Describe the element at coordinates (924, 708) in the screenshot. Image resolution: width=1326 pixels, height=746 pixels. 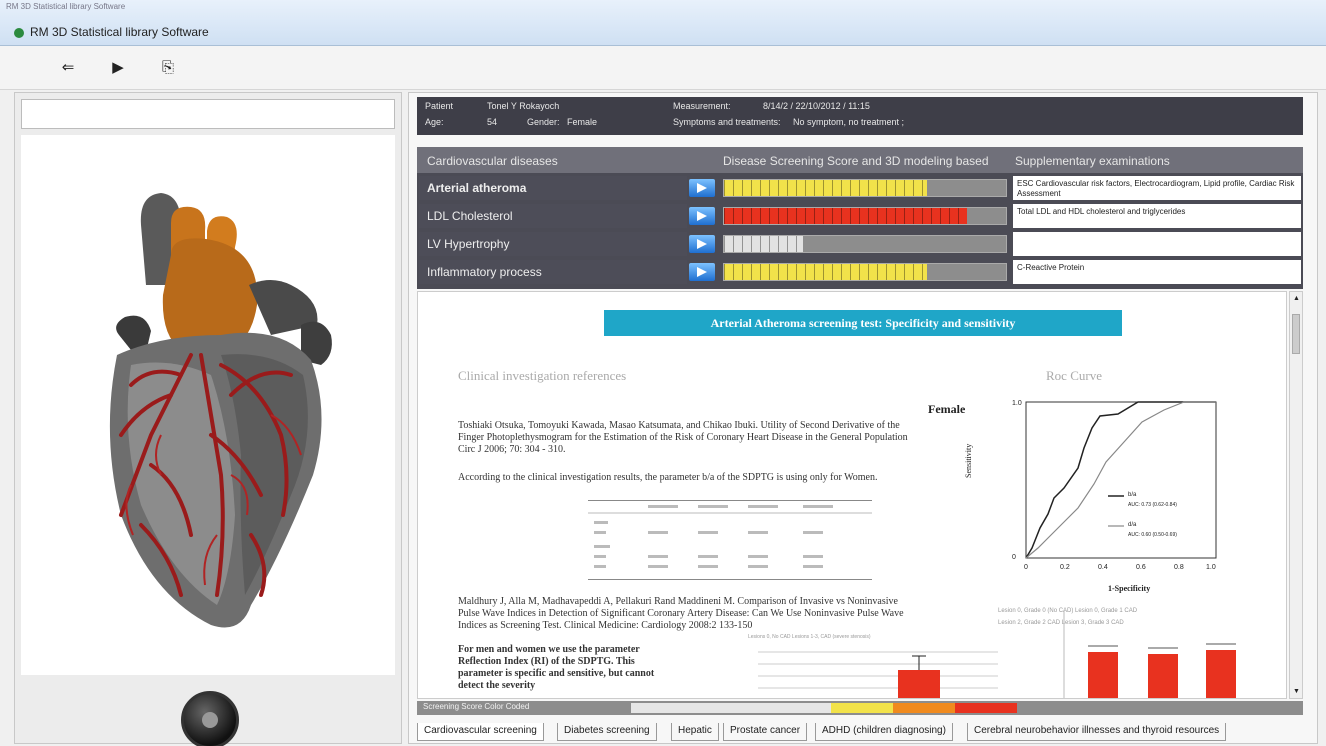
I see `score-segment-orange` at that location.